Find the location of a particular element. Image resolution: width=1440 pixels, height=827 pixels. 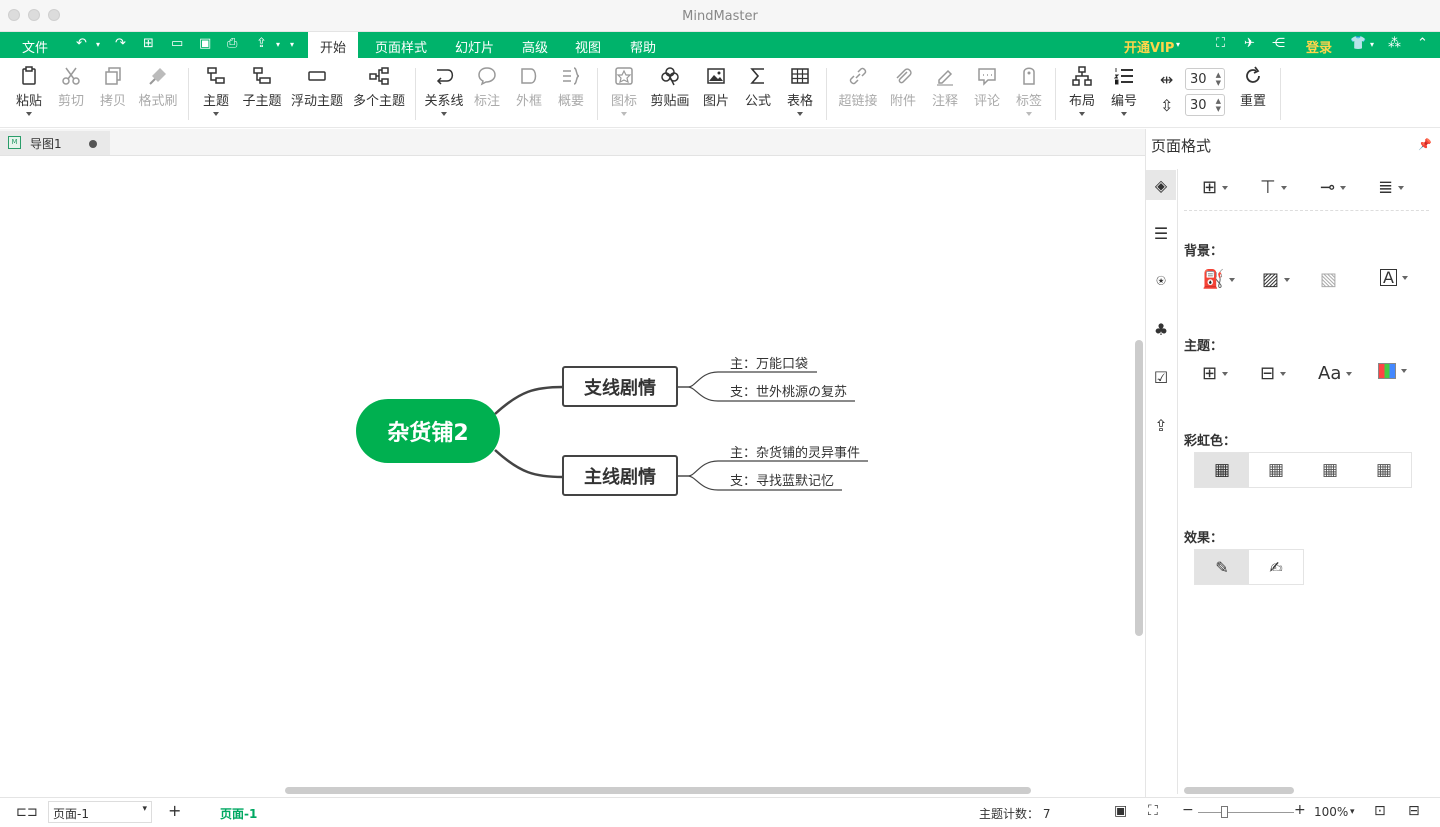

central-topic: 杂货铺2 is located at coordinates (428, 431).